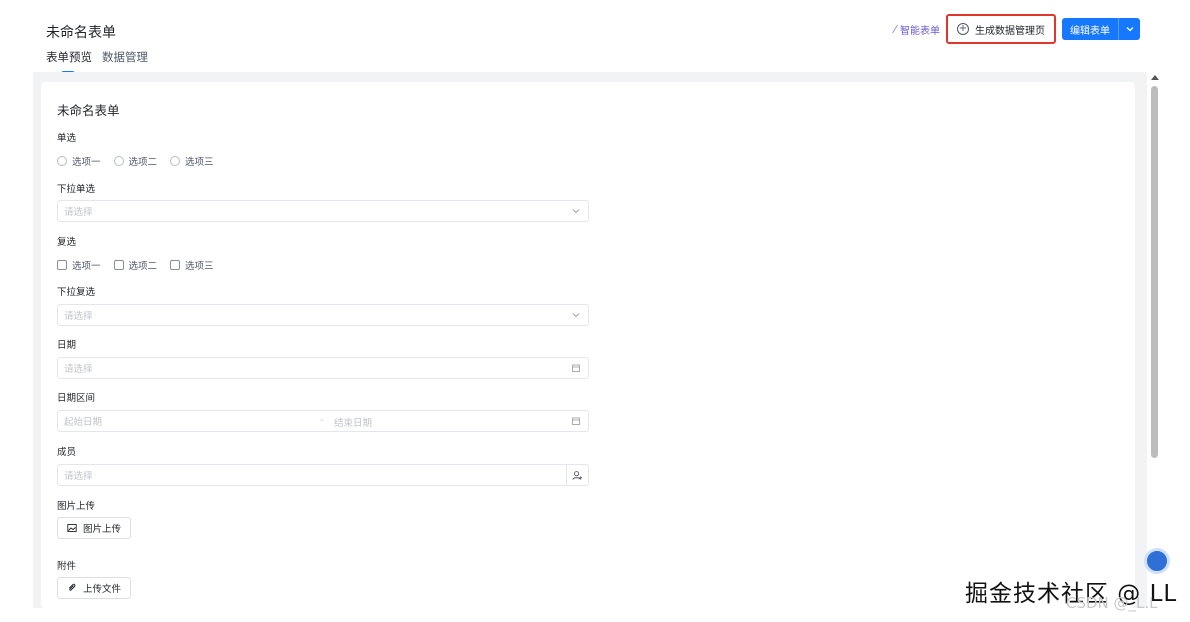 The width and height of the screenshot is (1190, 622). What do you see at coordinates (323, 475) in the screenshot?
I see `member-input: 请选择` at bounding box center [323, 475].